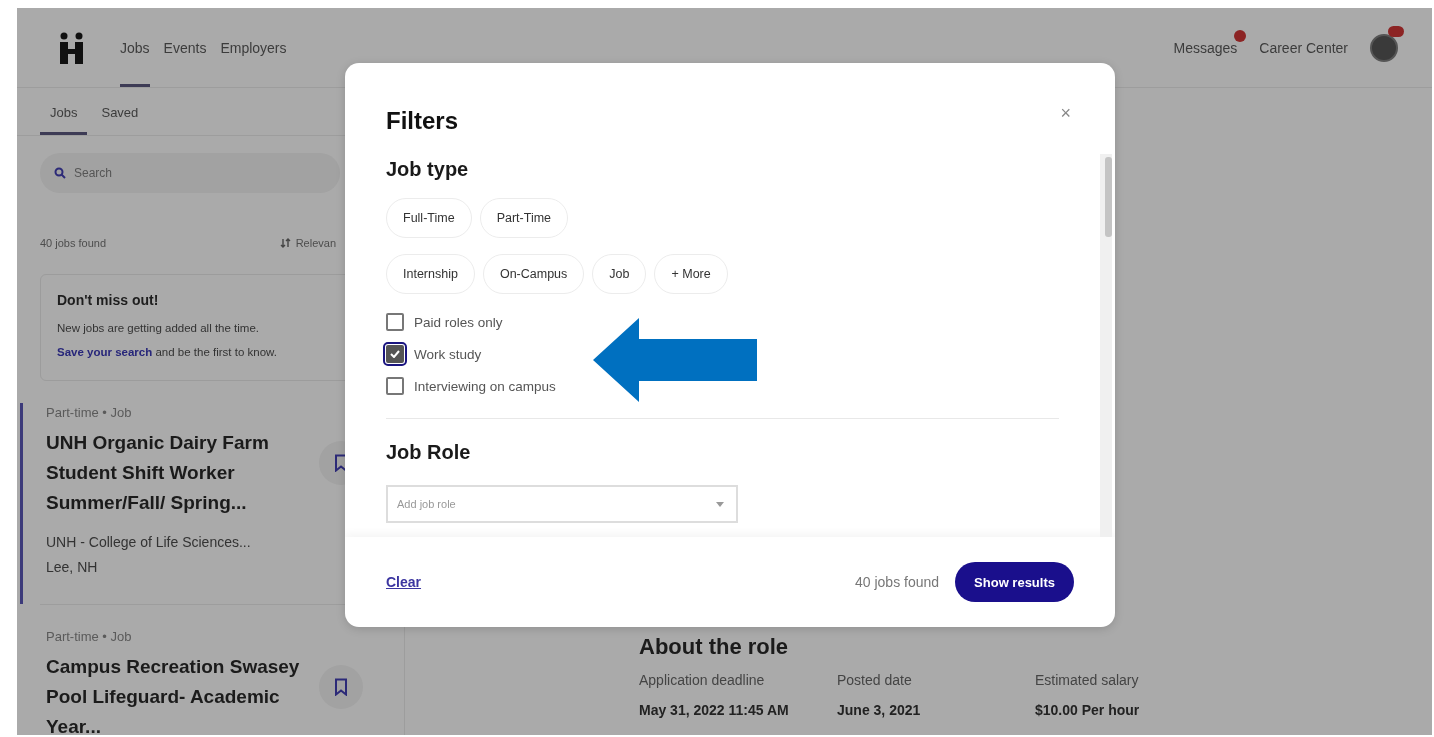 Image resolution: width=1434 pixels, height=737 pixels. I want to click on bookmark-button, so click(341, 687).